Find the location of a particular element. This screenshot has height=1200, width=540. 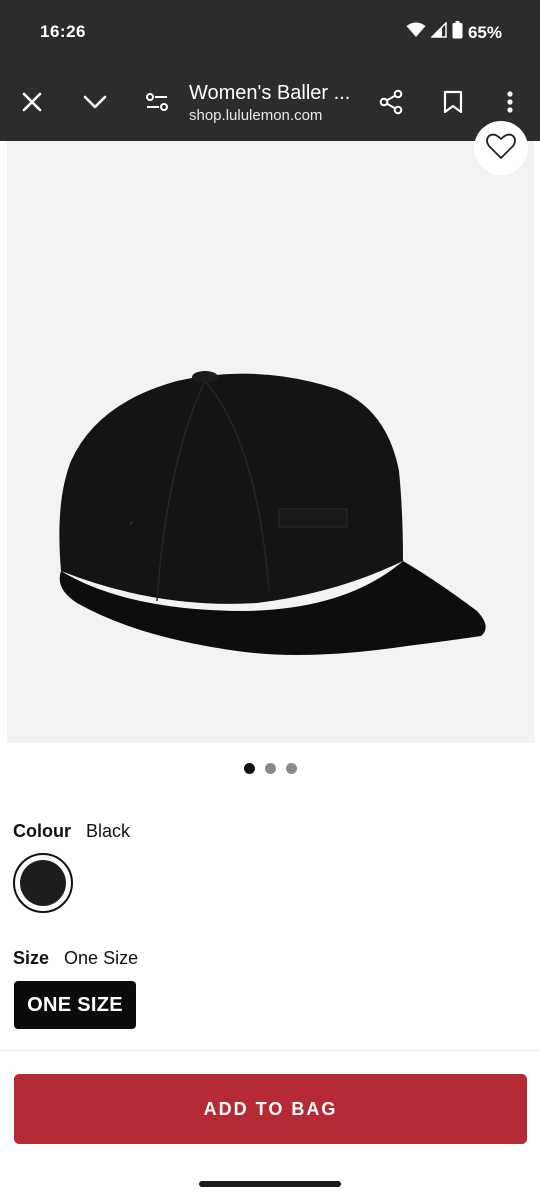

size-option-button: ONE SIZE is located at coordinates (75, 1005).